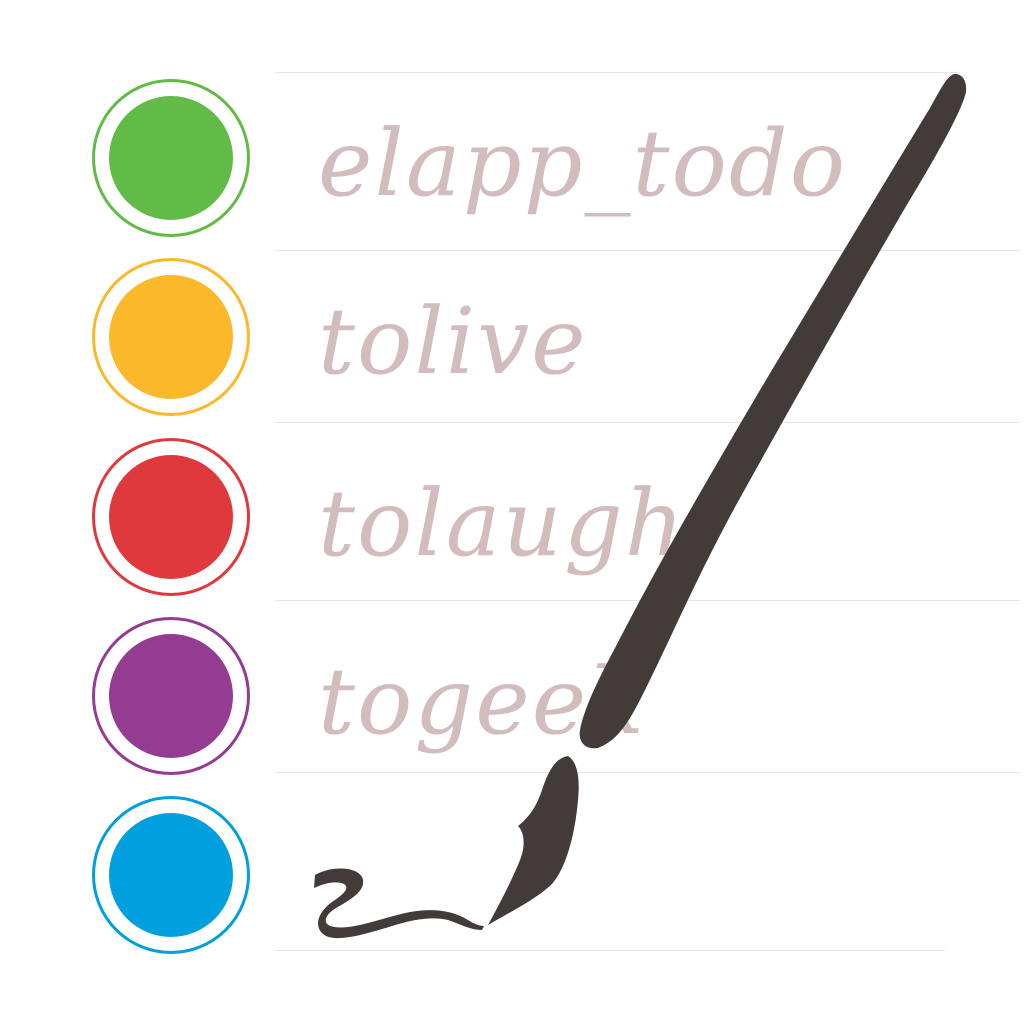  What do you see at coordinates (399, 903) in the screenshot?
I see `ink-scribble-icon` at bounding box center [399, 903].